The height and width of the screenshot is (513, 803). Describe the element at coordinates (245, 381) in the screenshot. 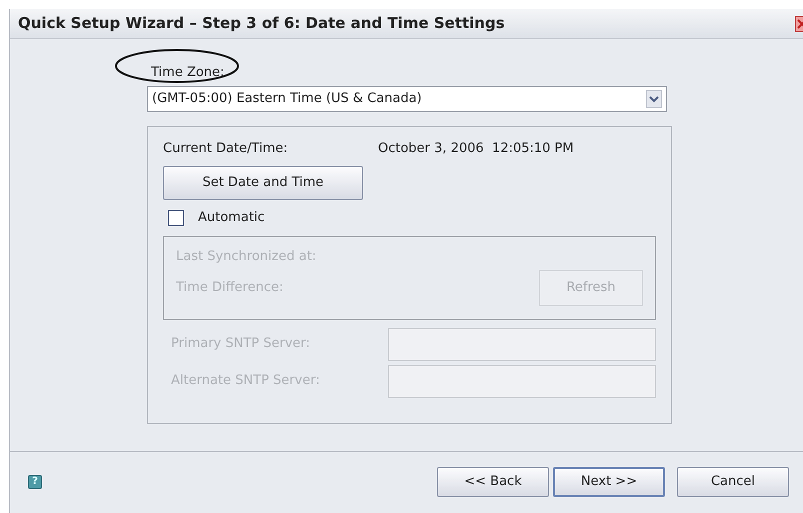

I see `server-label: Alternate SNTP Server:` at that location.